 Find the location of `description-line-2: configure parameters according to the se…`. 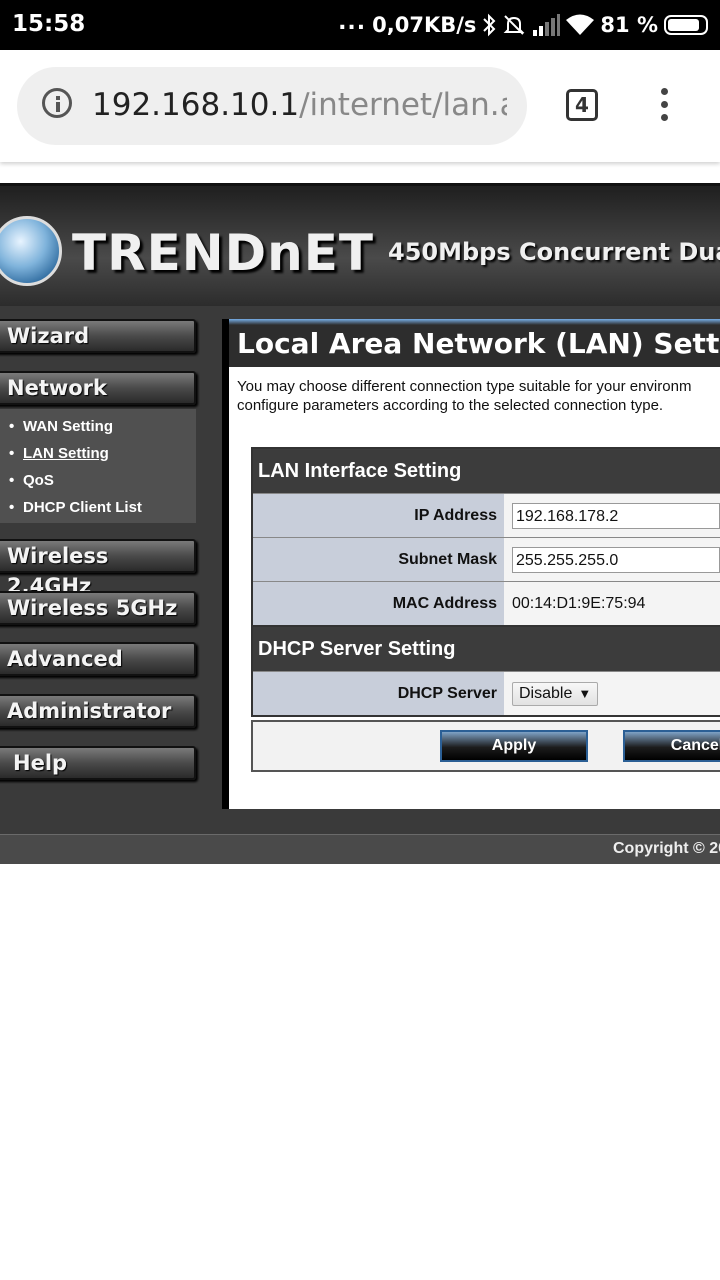

description-line-2: configure parameters according to the se… is located at coordinates (450, 405).